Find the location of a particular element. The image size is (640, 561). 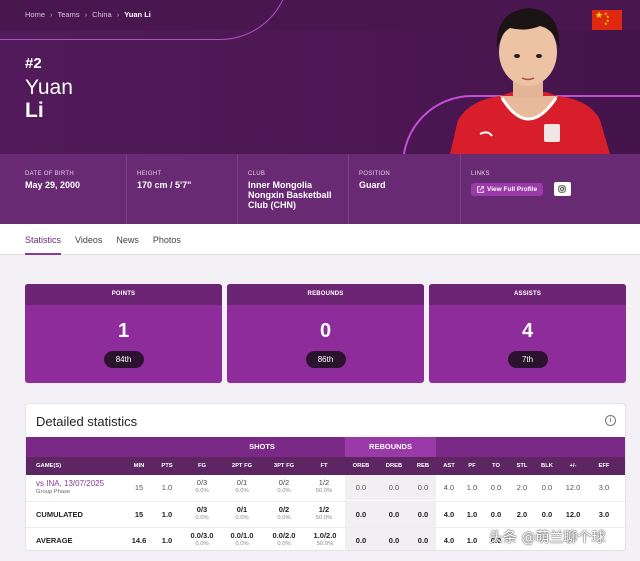

col-min: MIN is located at coordinates (139, 466).